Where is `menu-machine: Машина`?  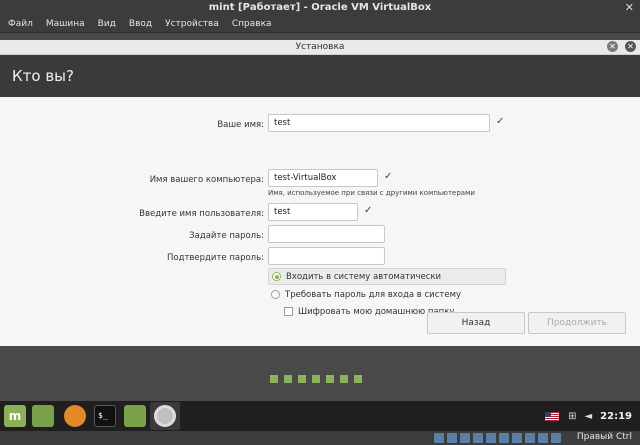 menu-machine: Машина is located at coordinates (65, 24).